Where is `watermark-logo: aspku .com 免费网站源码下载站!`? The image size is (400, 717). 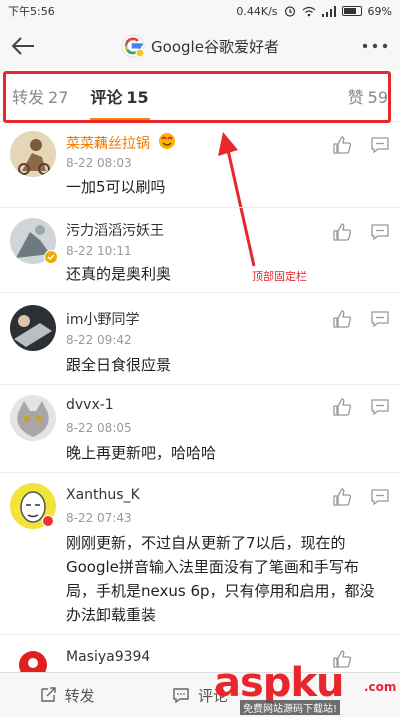 watermark-logo: aspku .com 免费网站源码下载站! is located at coordinates (305, 687).